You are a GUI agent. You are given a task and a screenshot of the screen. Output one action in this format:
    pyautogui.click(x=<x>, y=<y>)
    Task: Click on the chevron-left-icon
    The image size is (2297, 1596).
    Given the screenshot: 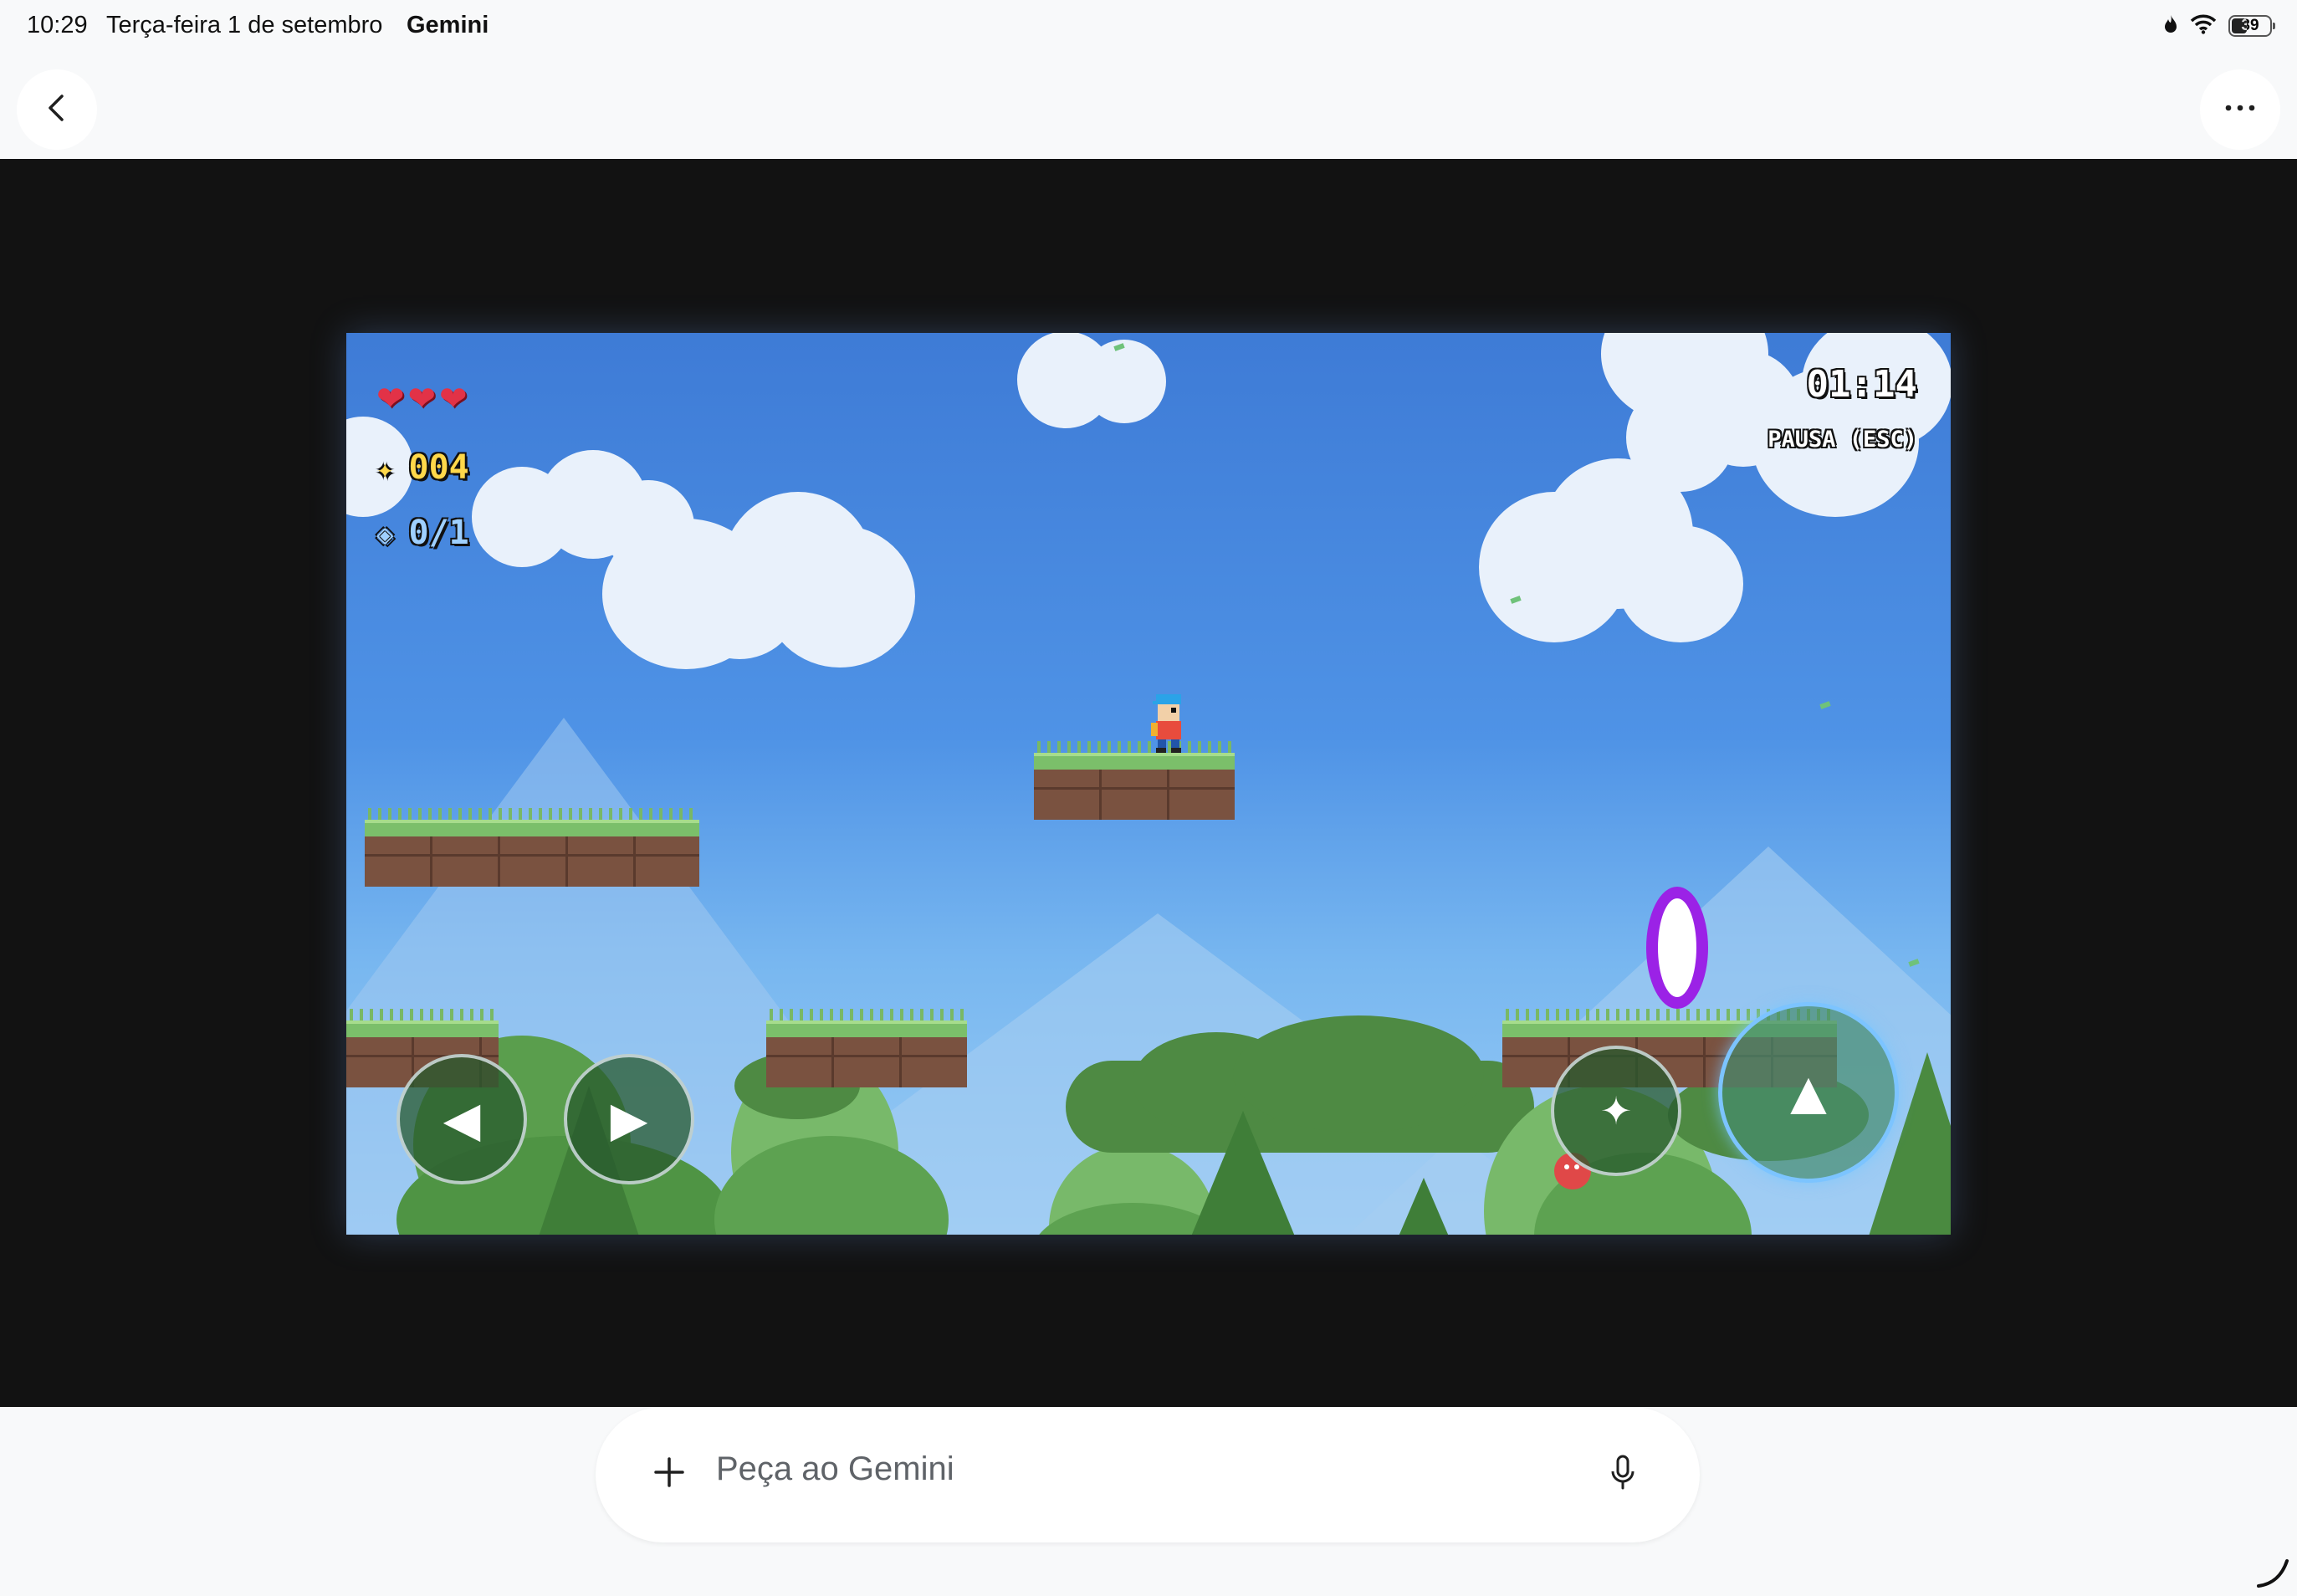 What is the action you would take?
    pyautogui.click(x=57, y=110)
    